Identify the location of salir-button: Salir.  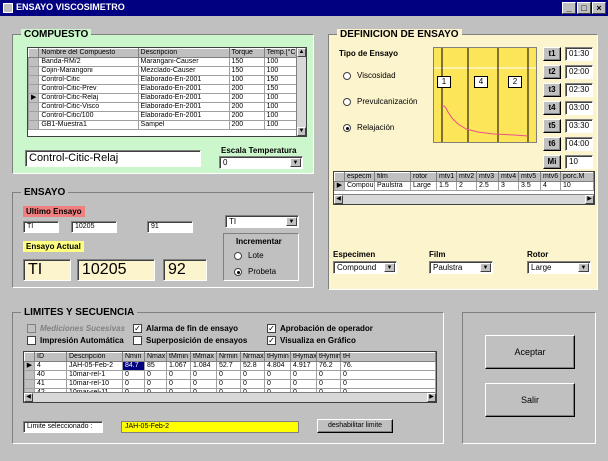
(530, 400).